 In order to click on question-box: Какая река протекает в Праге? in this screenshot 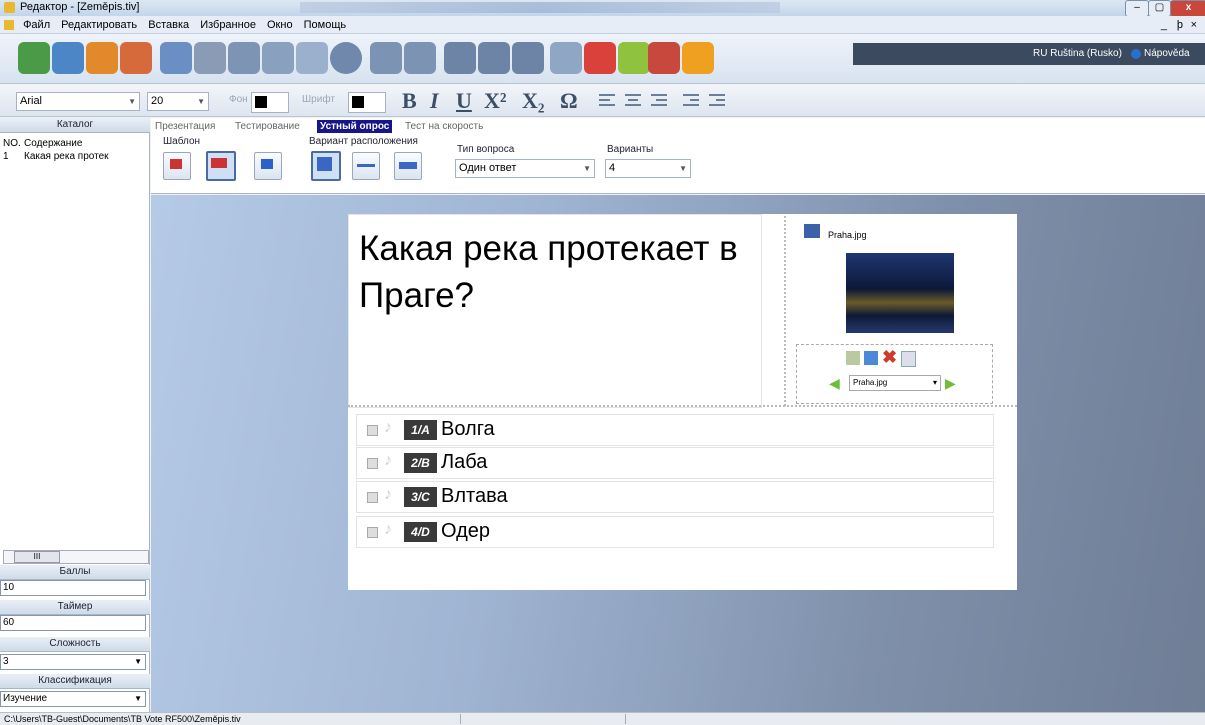, I will do `click(555, 311)`.